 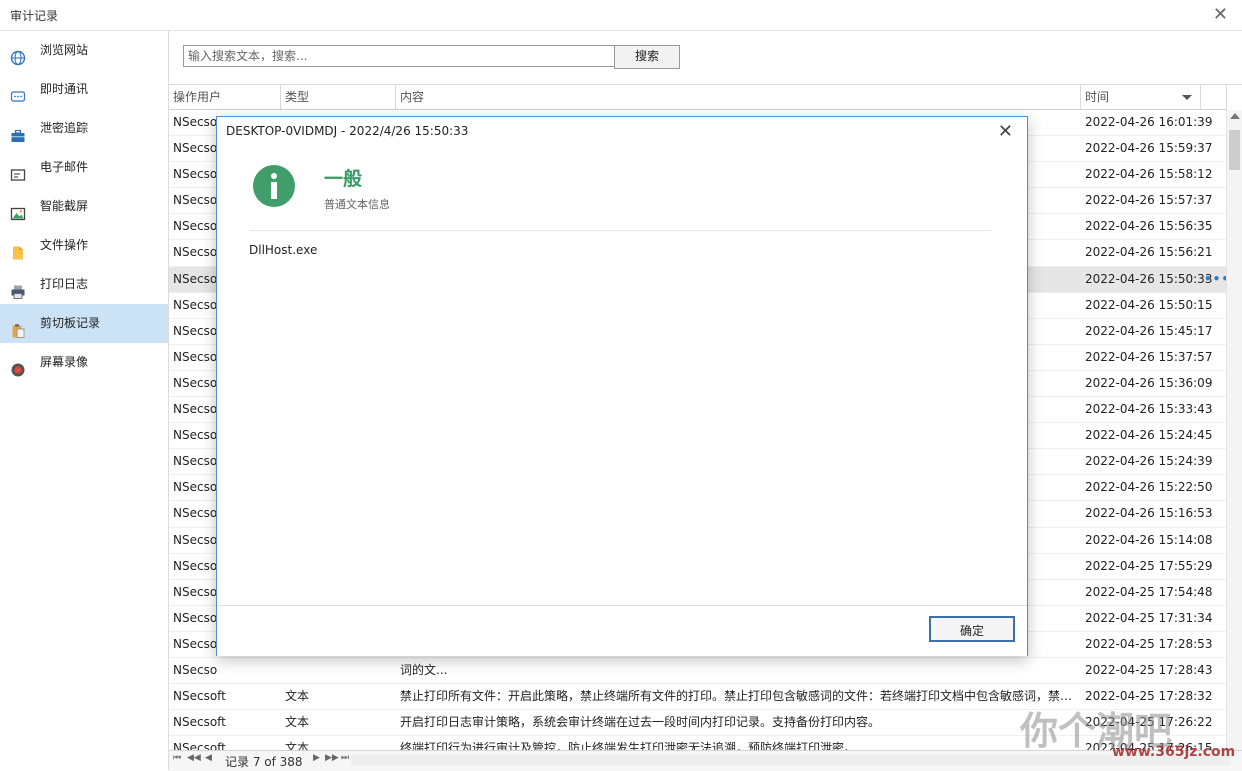 I want to click on pager-info: 记录 7 of 388, so click(x=264, y=762).